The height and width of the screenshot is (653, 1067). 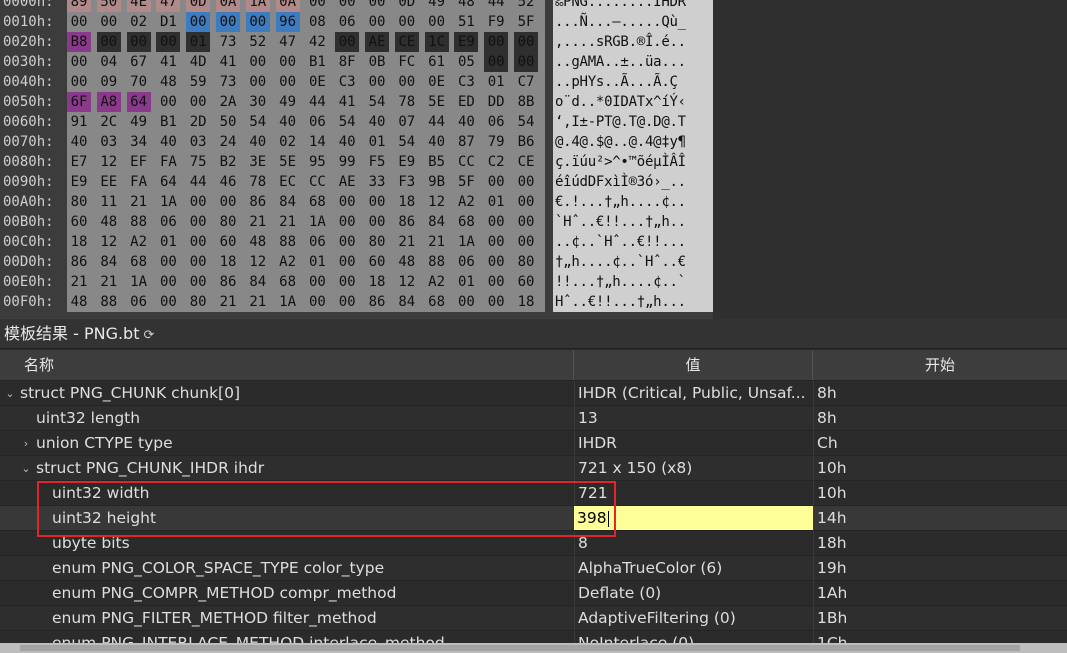 What do you see at coordinates (306, 102) in the screenshot?
I see `hex-bytes: 6F A8 64 00 00 2A 30 49 44 41 54 78 5E ED DD 8B` at bounding box center [306, 102].